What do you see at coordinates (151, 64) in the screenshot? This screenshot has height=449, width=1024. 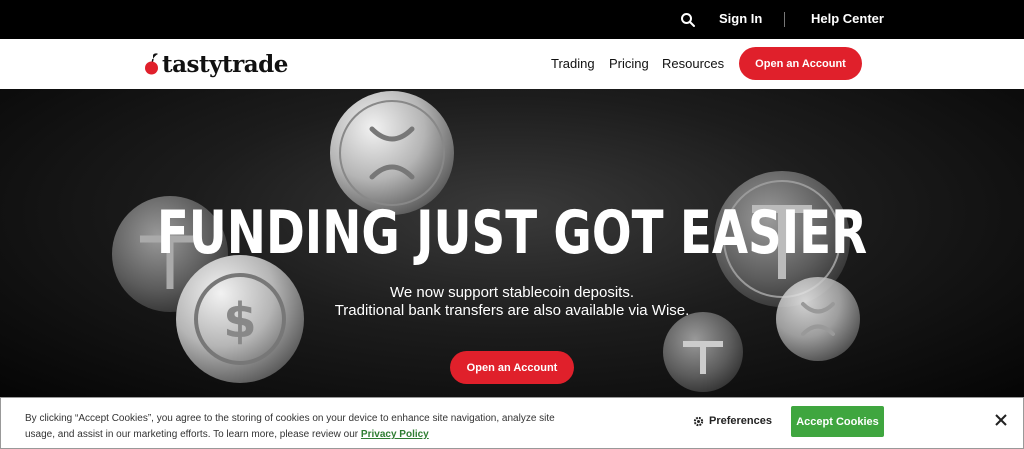 I see `cherry-icon` at bounding box center [151, 64].